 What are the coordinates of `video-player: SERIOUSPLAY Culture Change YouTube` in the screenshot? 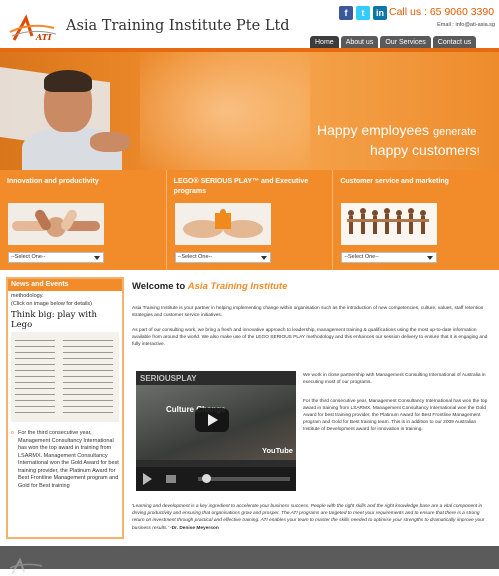 It's located at (216, 431).